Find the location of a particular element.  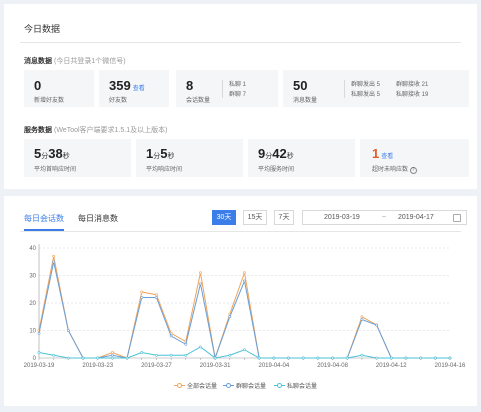

x-tick-label: 2019-03-19 is located at coordinates (39, 366).